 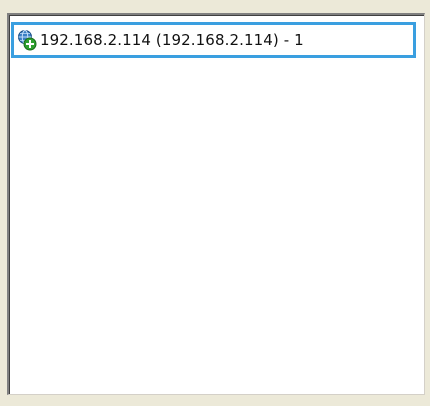 I want to click on list-item-host: 192.168.2.114 (192.168.2.114) - 1, so click(x=213, y=40).